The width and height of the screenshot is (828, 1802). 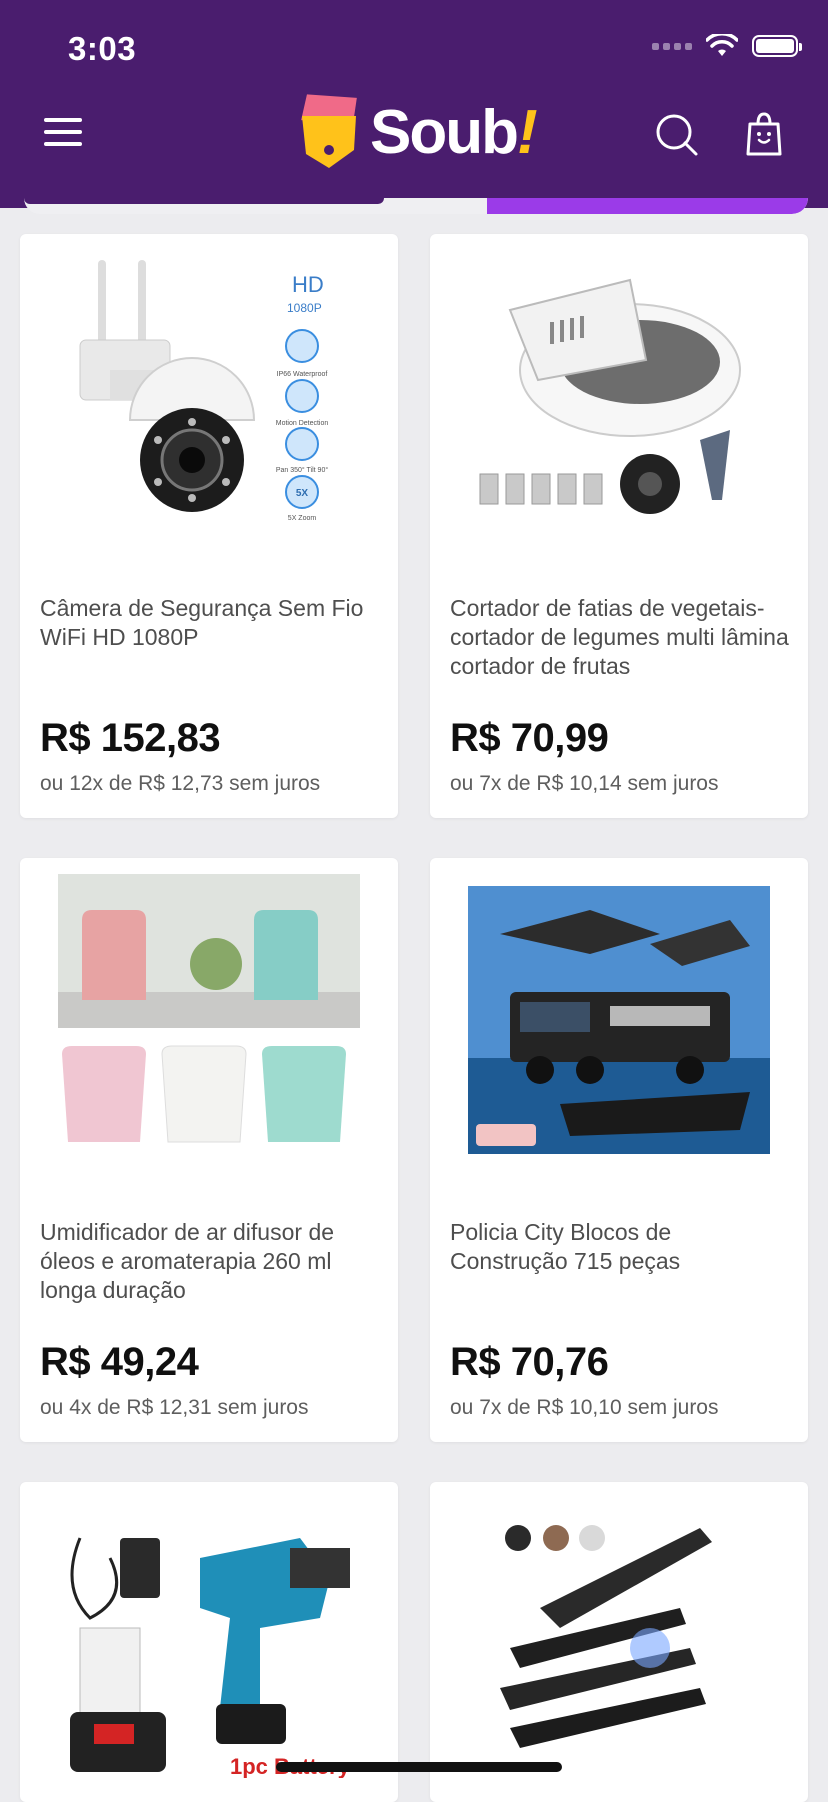 I want to click on search-button, so click(x=677, y=135).